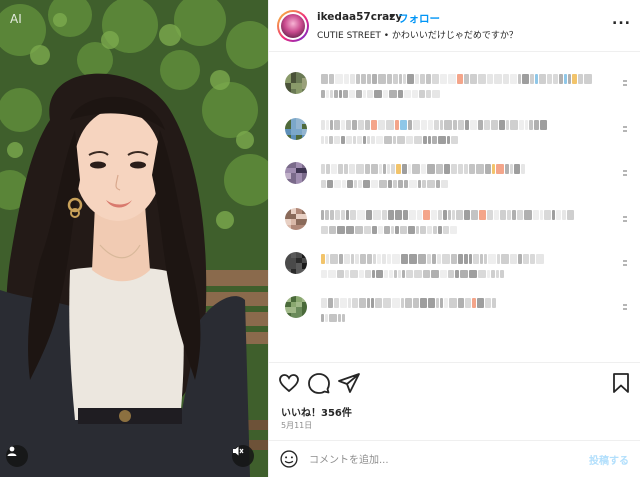 The image size is (640, 477). I want to click on heart-icon, so click(289, 383).